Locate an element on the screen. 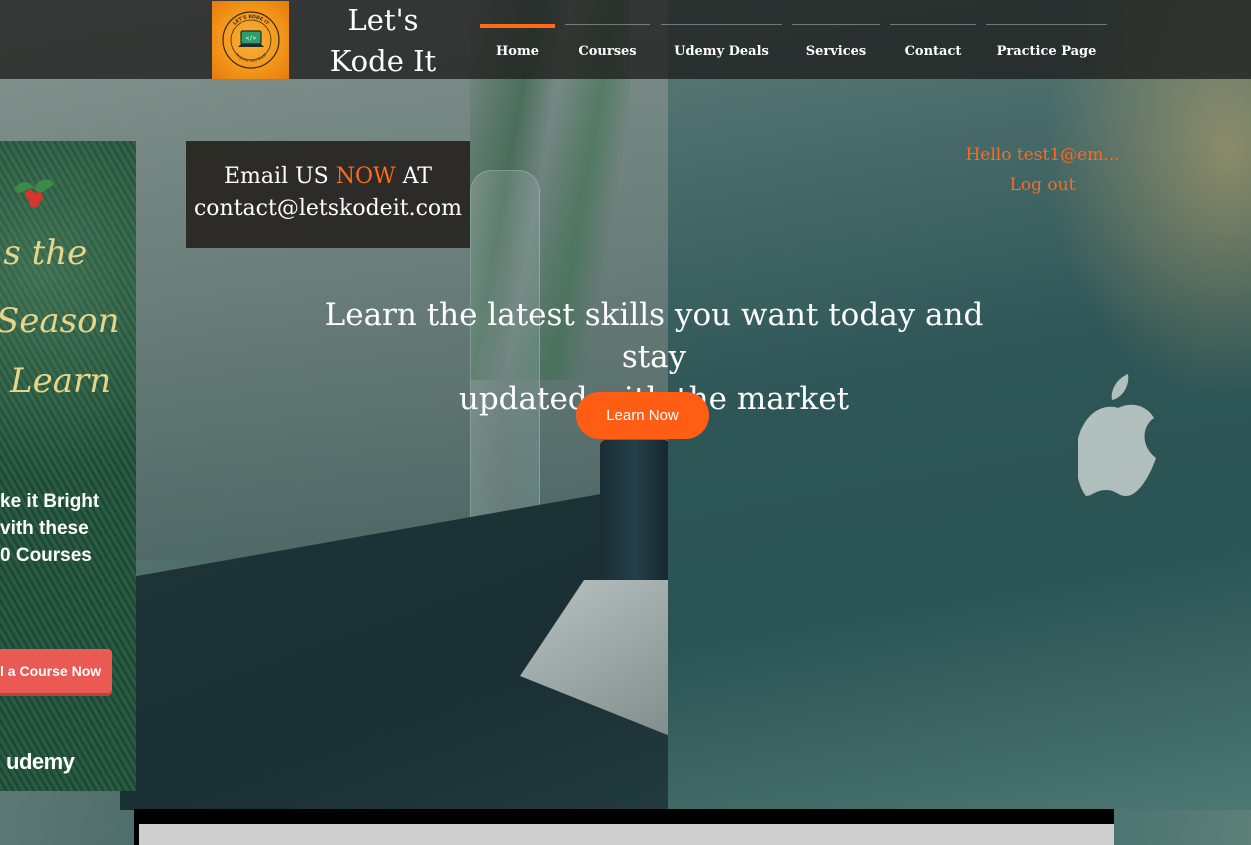  email-contact-box: Email US NOW AT contact@letskodeit.com is located at coordinates (328, 194).